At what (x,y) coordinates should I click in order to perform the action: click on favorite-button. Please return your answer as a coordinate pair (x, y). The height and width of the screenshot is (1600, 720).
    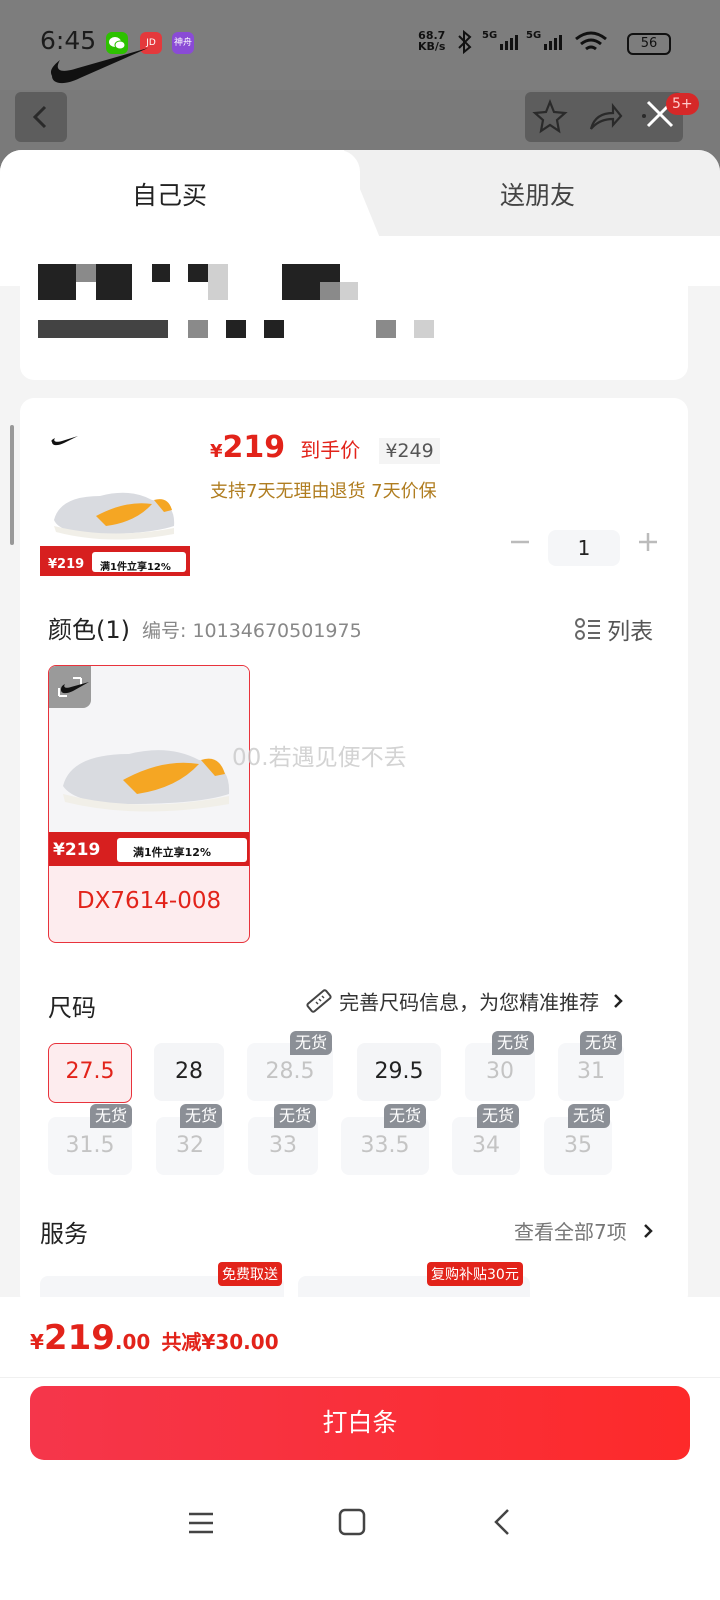
    Looking at the image, I should click on (550, 119).